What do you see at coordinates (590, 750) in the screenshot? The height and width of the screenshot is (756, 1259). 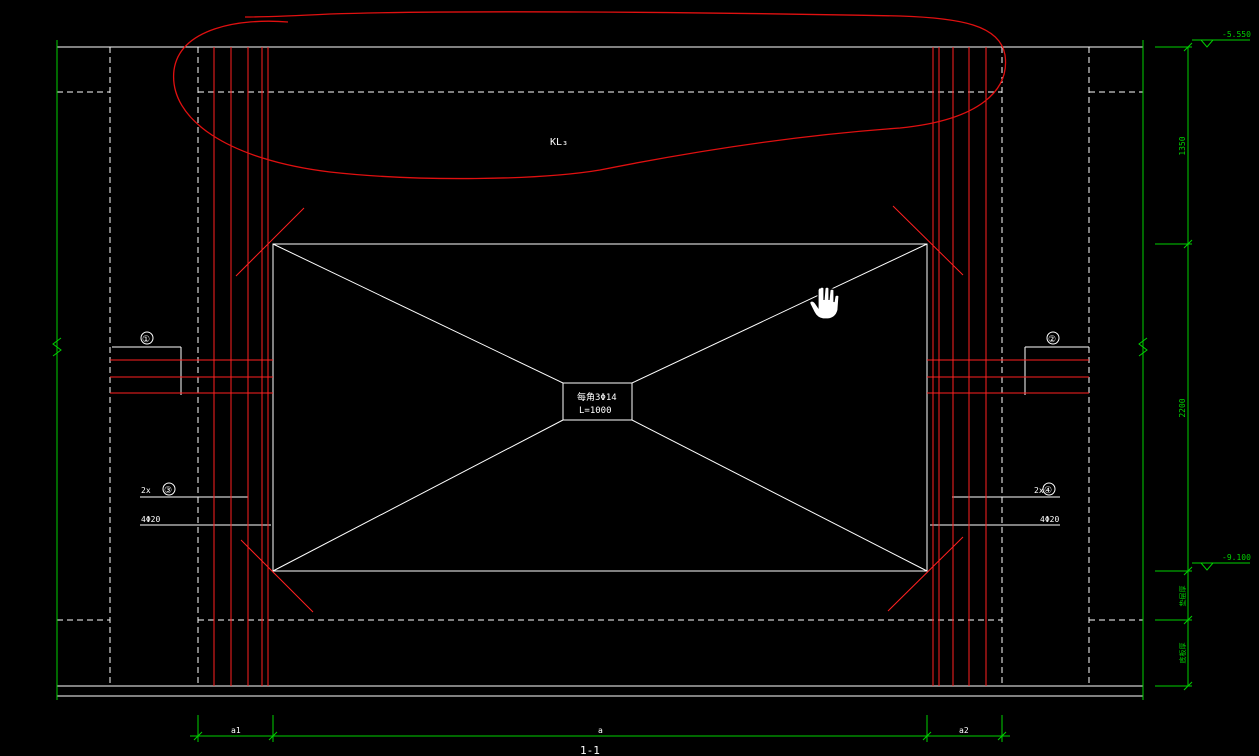 I see `section-label: 1-1` at bounding box center [590, 750].